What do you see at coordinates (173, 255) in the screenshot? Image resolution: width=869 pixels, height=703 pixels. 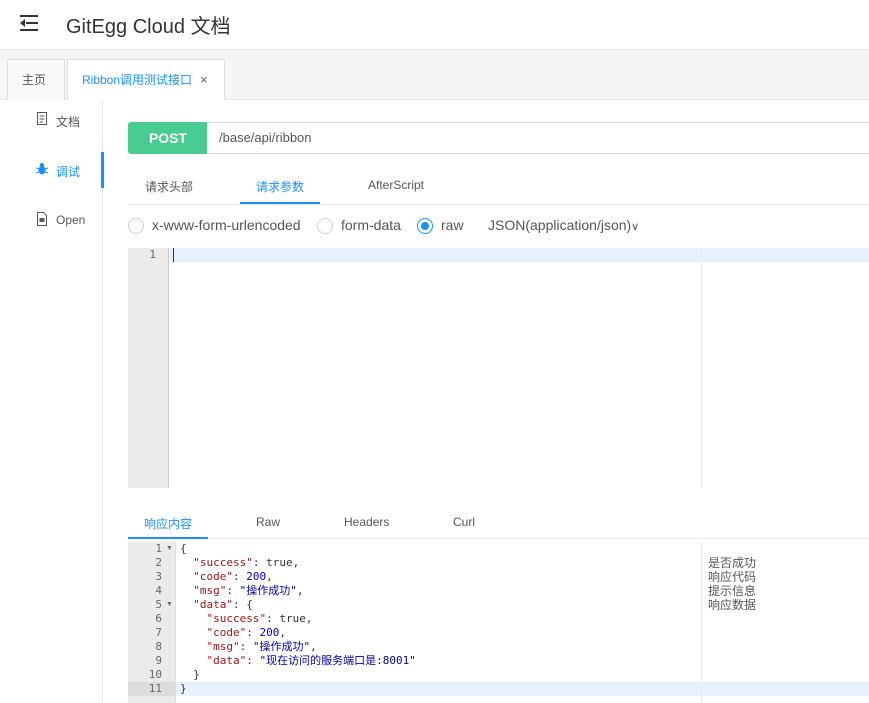 I see `editor-cursor` at bounding box center [173, 255].